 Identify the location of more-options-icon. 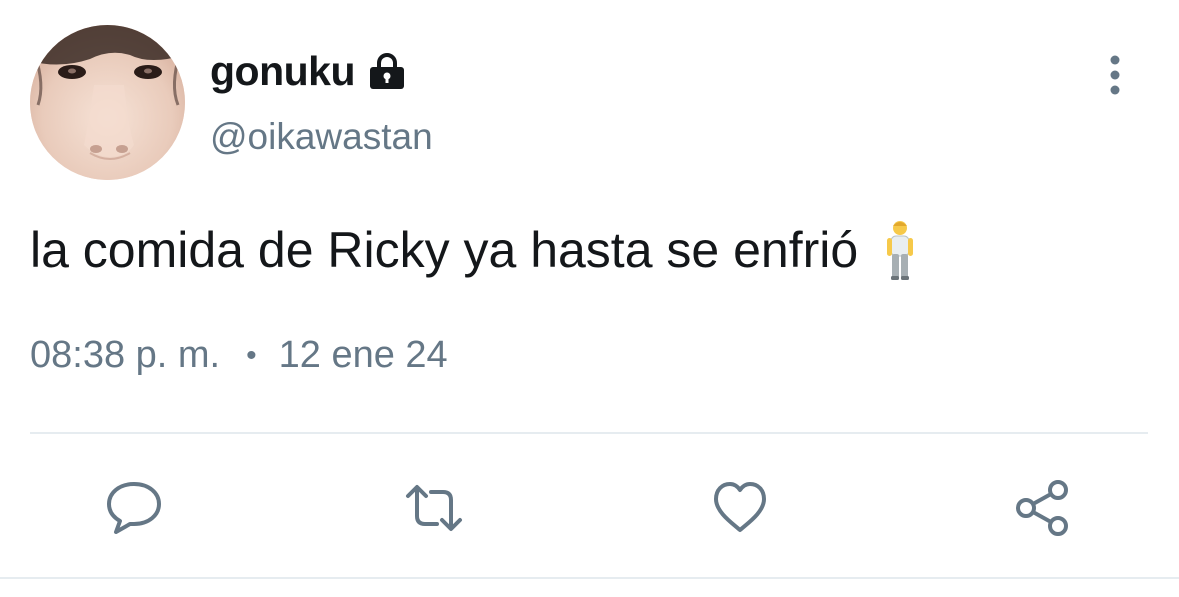
(1115, 75).